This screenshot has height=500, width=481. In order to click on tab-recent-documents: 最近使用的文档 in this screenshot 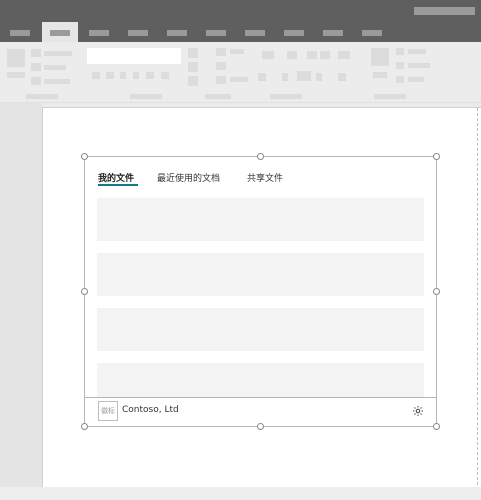, I will do `click(188, 177)`.